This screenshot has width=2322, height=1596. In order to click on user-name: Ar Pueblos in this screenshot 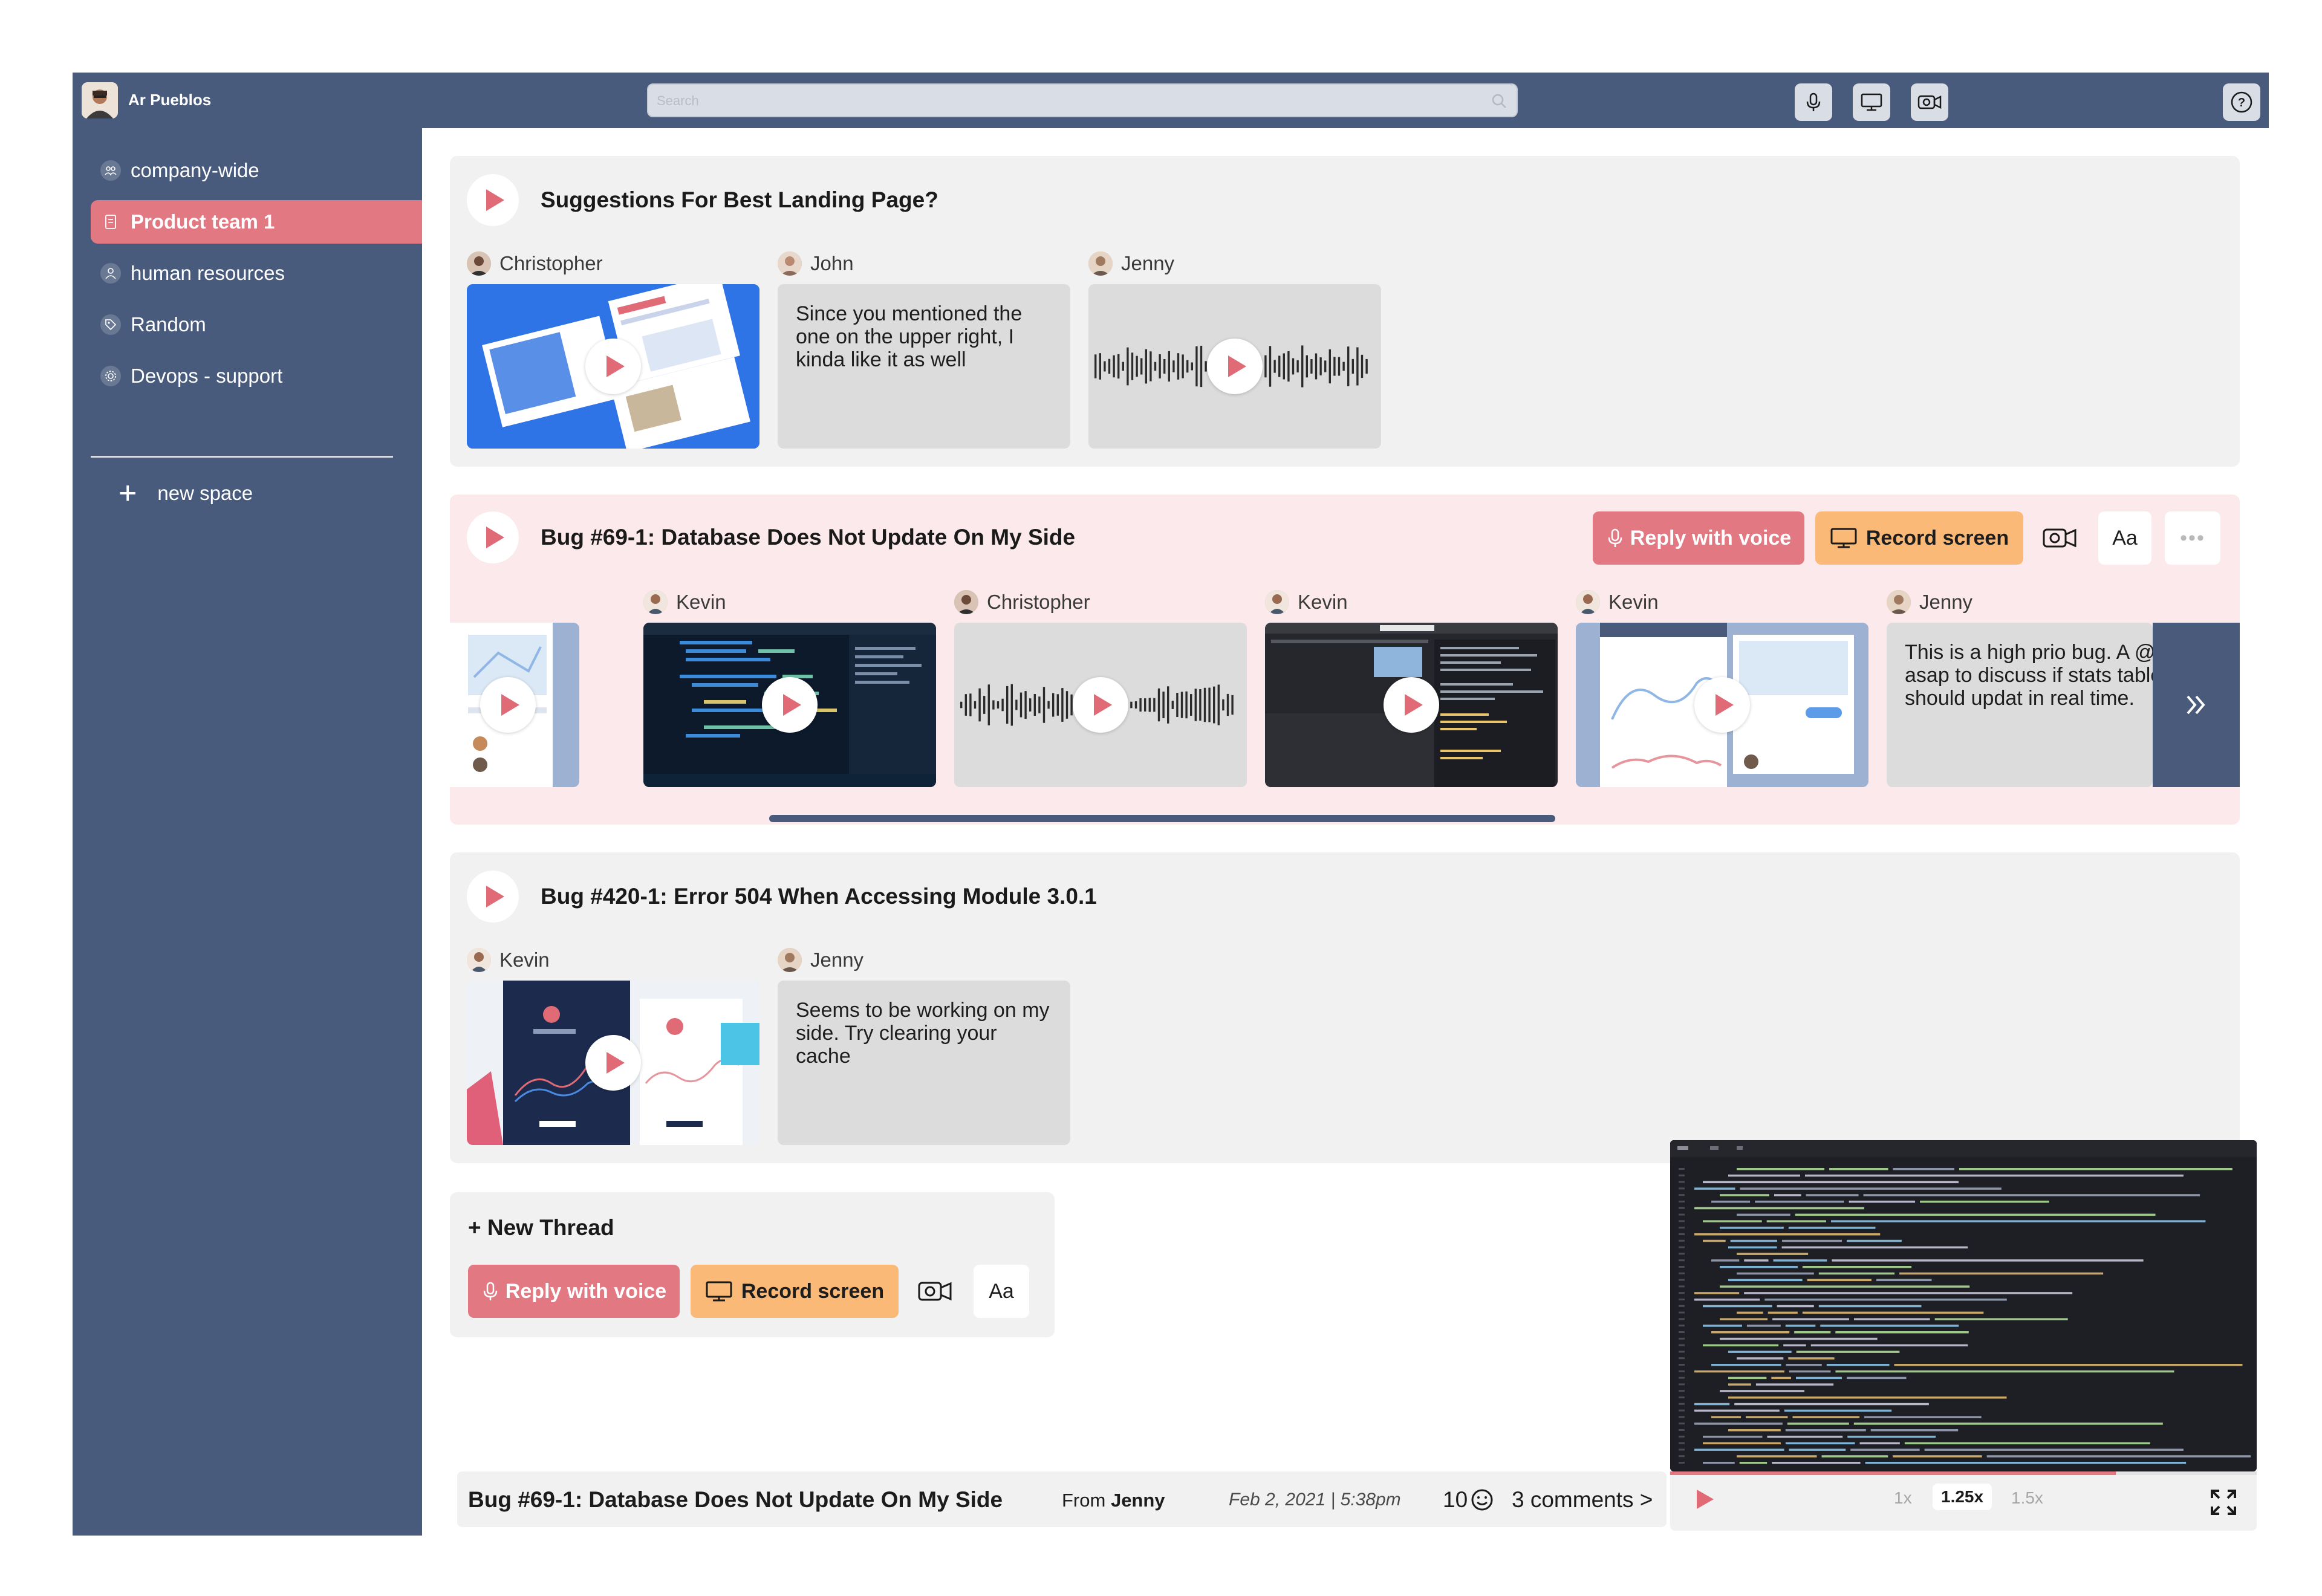, I will do `click(169, 100)`.